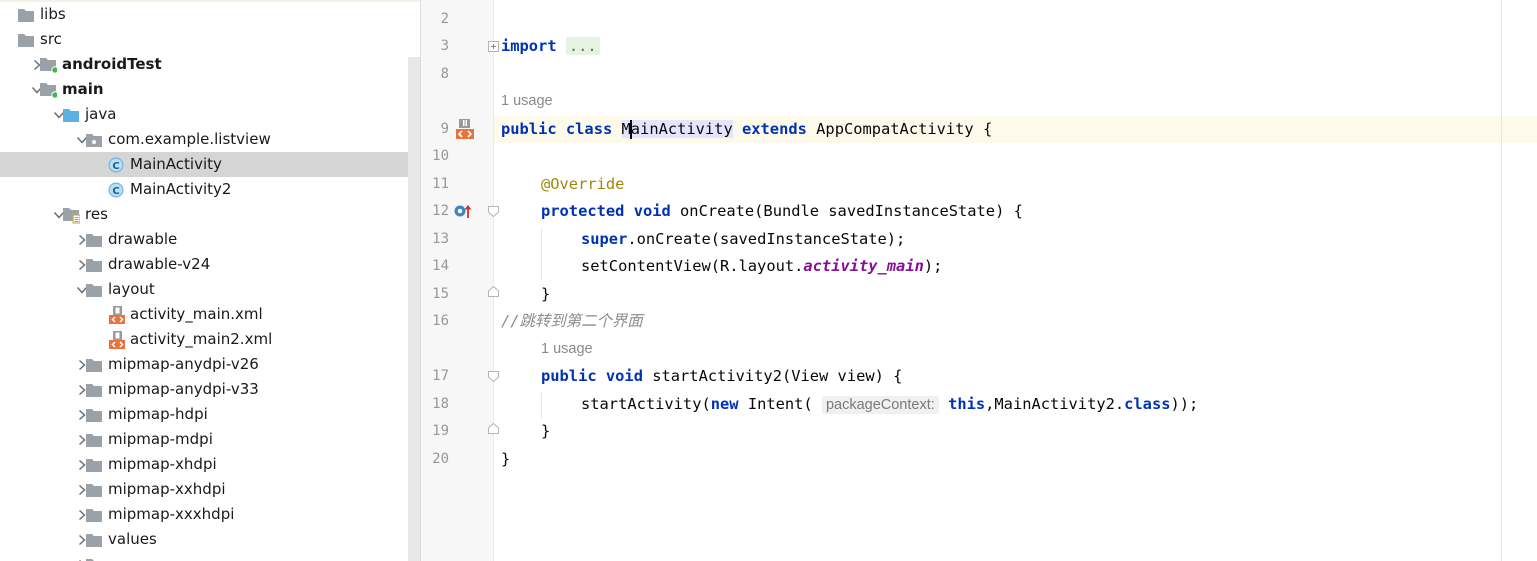  What do you see at coordinates (761, 266) in the screenshot?
I see `code-line-14: setContentView(R.layout.activity_main);` at bounding box center [761, 266].